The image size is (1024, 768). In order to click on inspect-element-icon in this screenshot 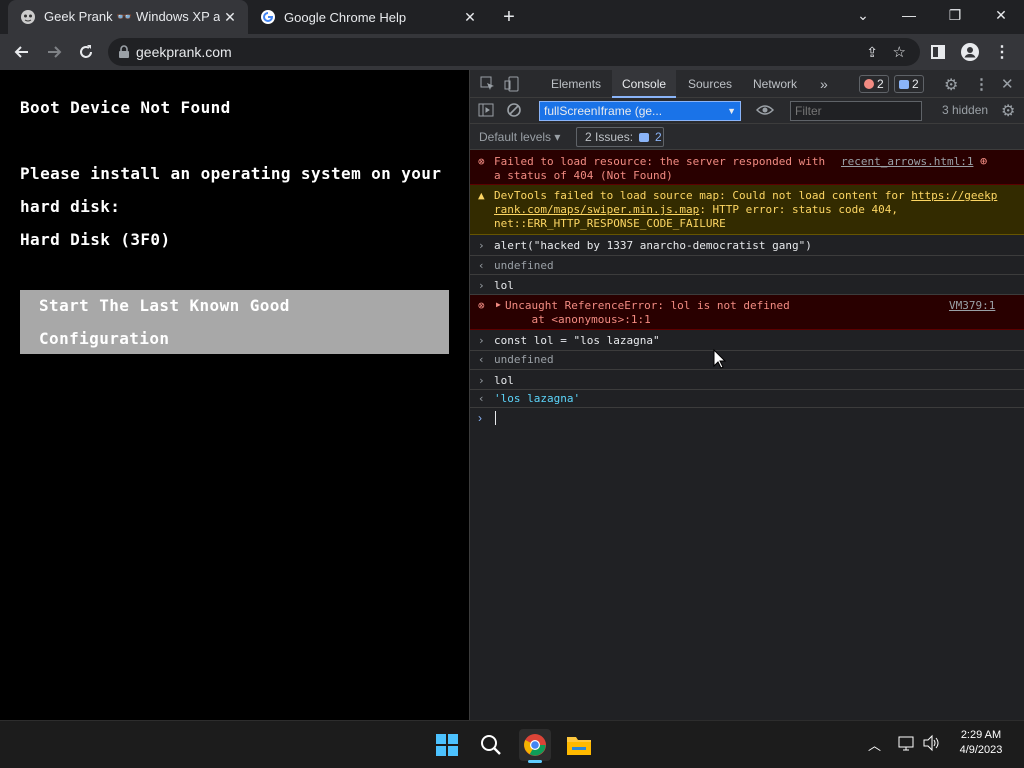, I will do `click(488, 86)`.